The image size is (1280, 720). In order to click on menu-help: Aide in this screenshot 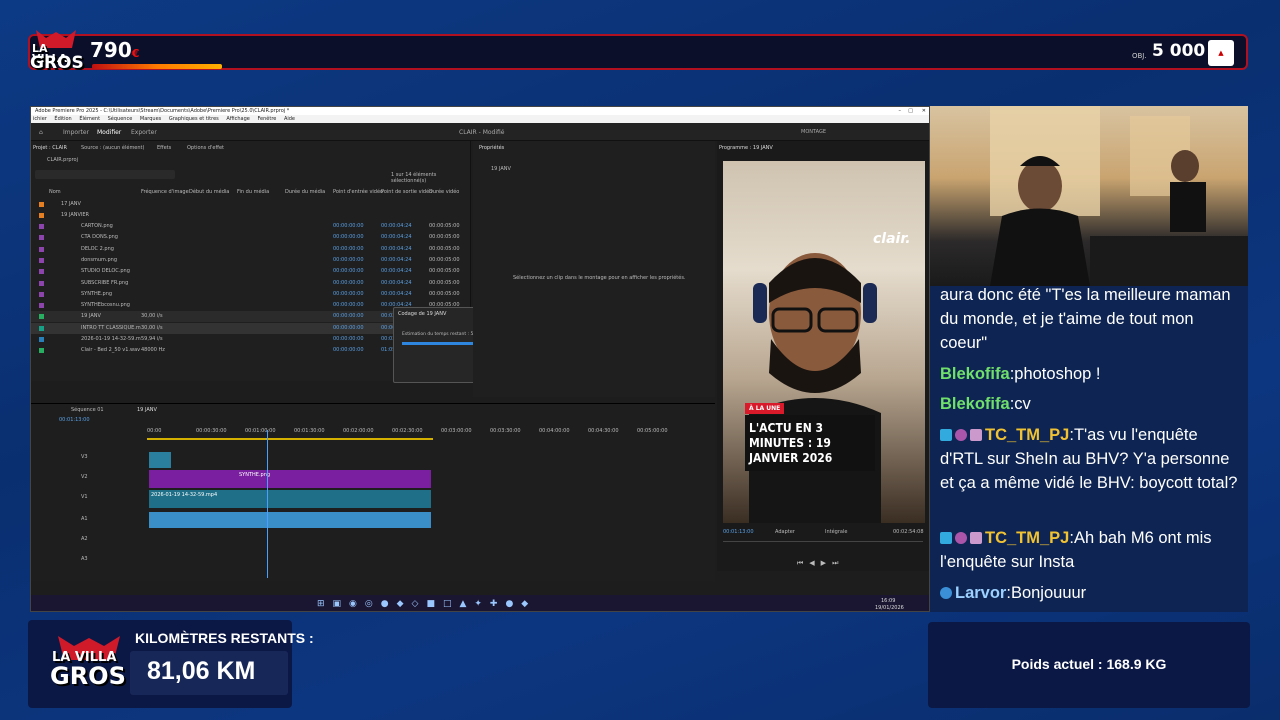, I will do `click(289, 119)`.